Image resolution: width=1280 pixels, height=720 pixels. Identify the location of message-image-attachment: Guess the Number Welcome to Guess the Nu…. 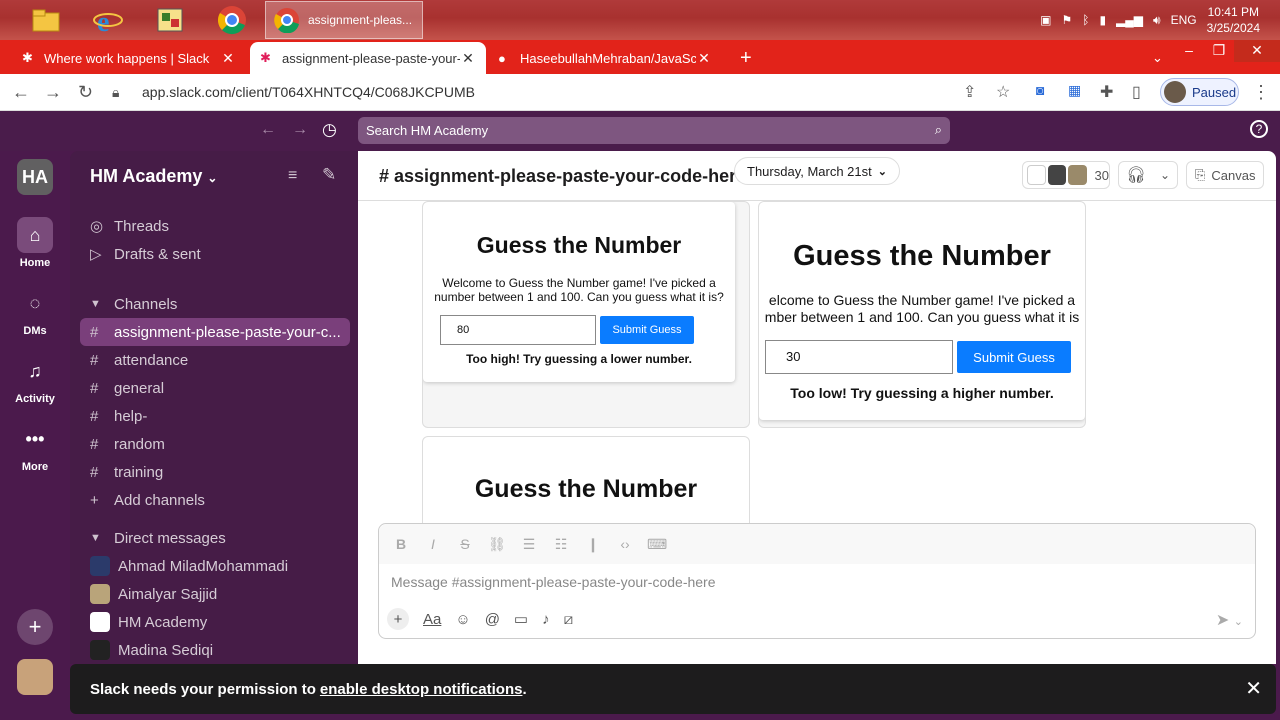
(586, 314).